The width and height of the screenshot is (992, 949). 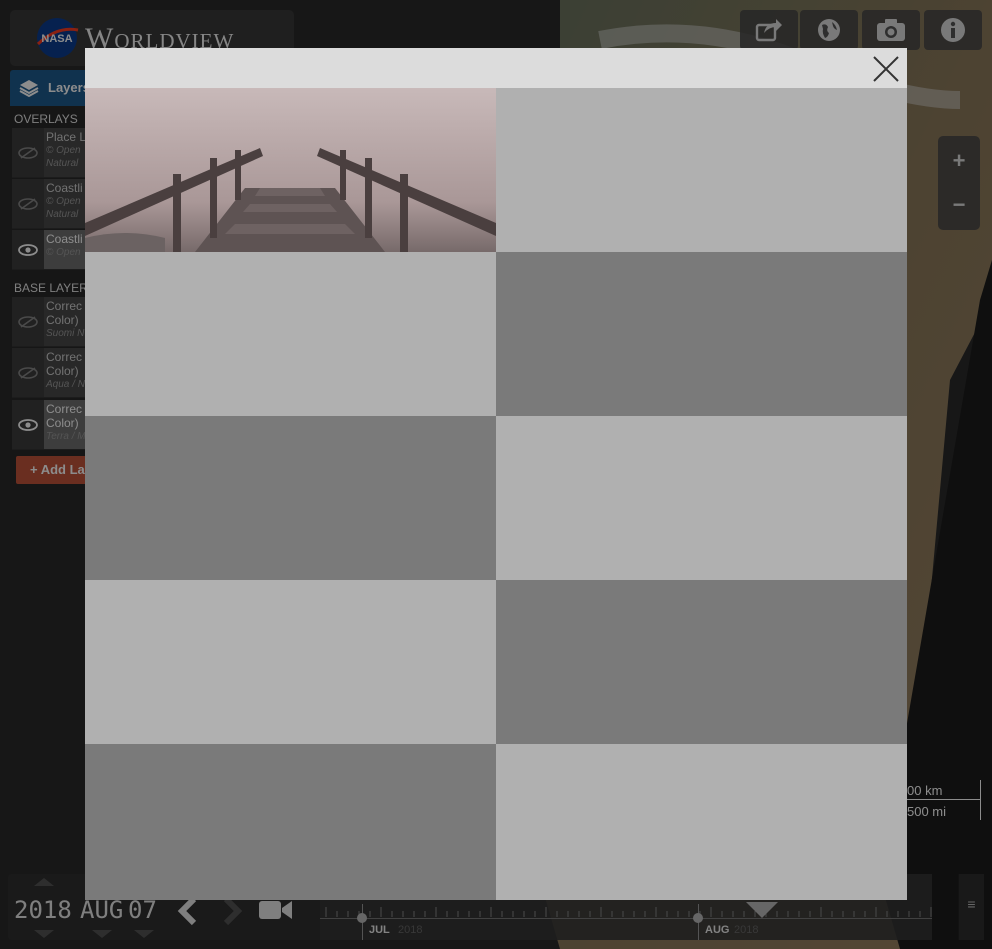 I want to click on close-icon, so click(x=886, y=69).